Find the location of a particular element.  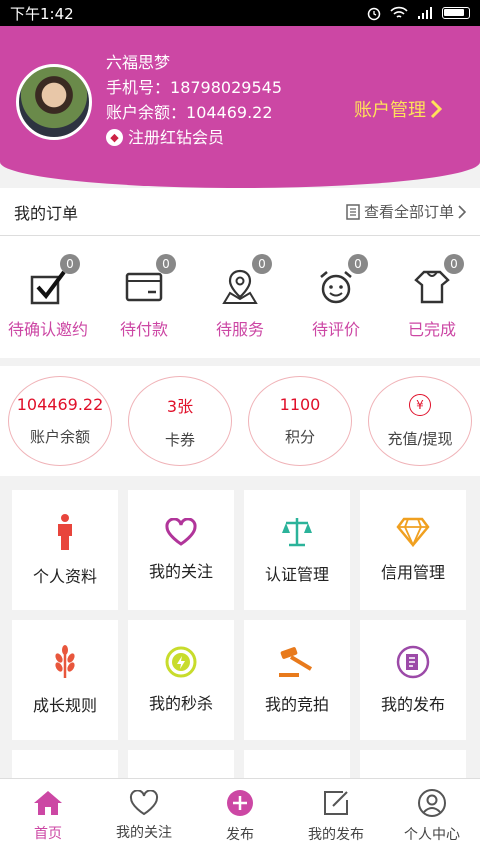

order-status-pending-review: 0 待评价 is located at coordinates (336, 297).